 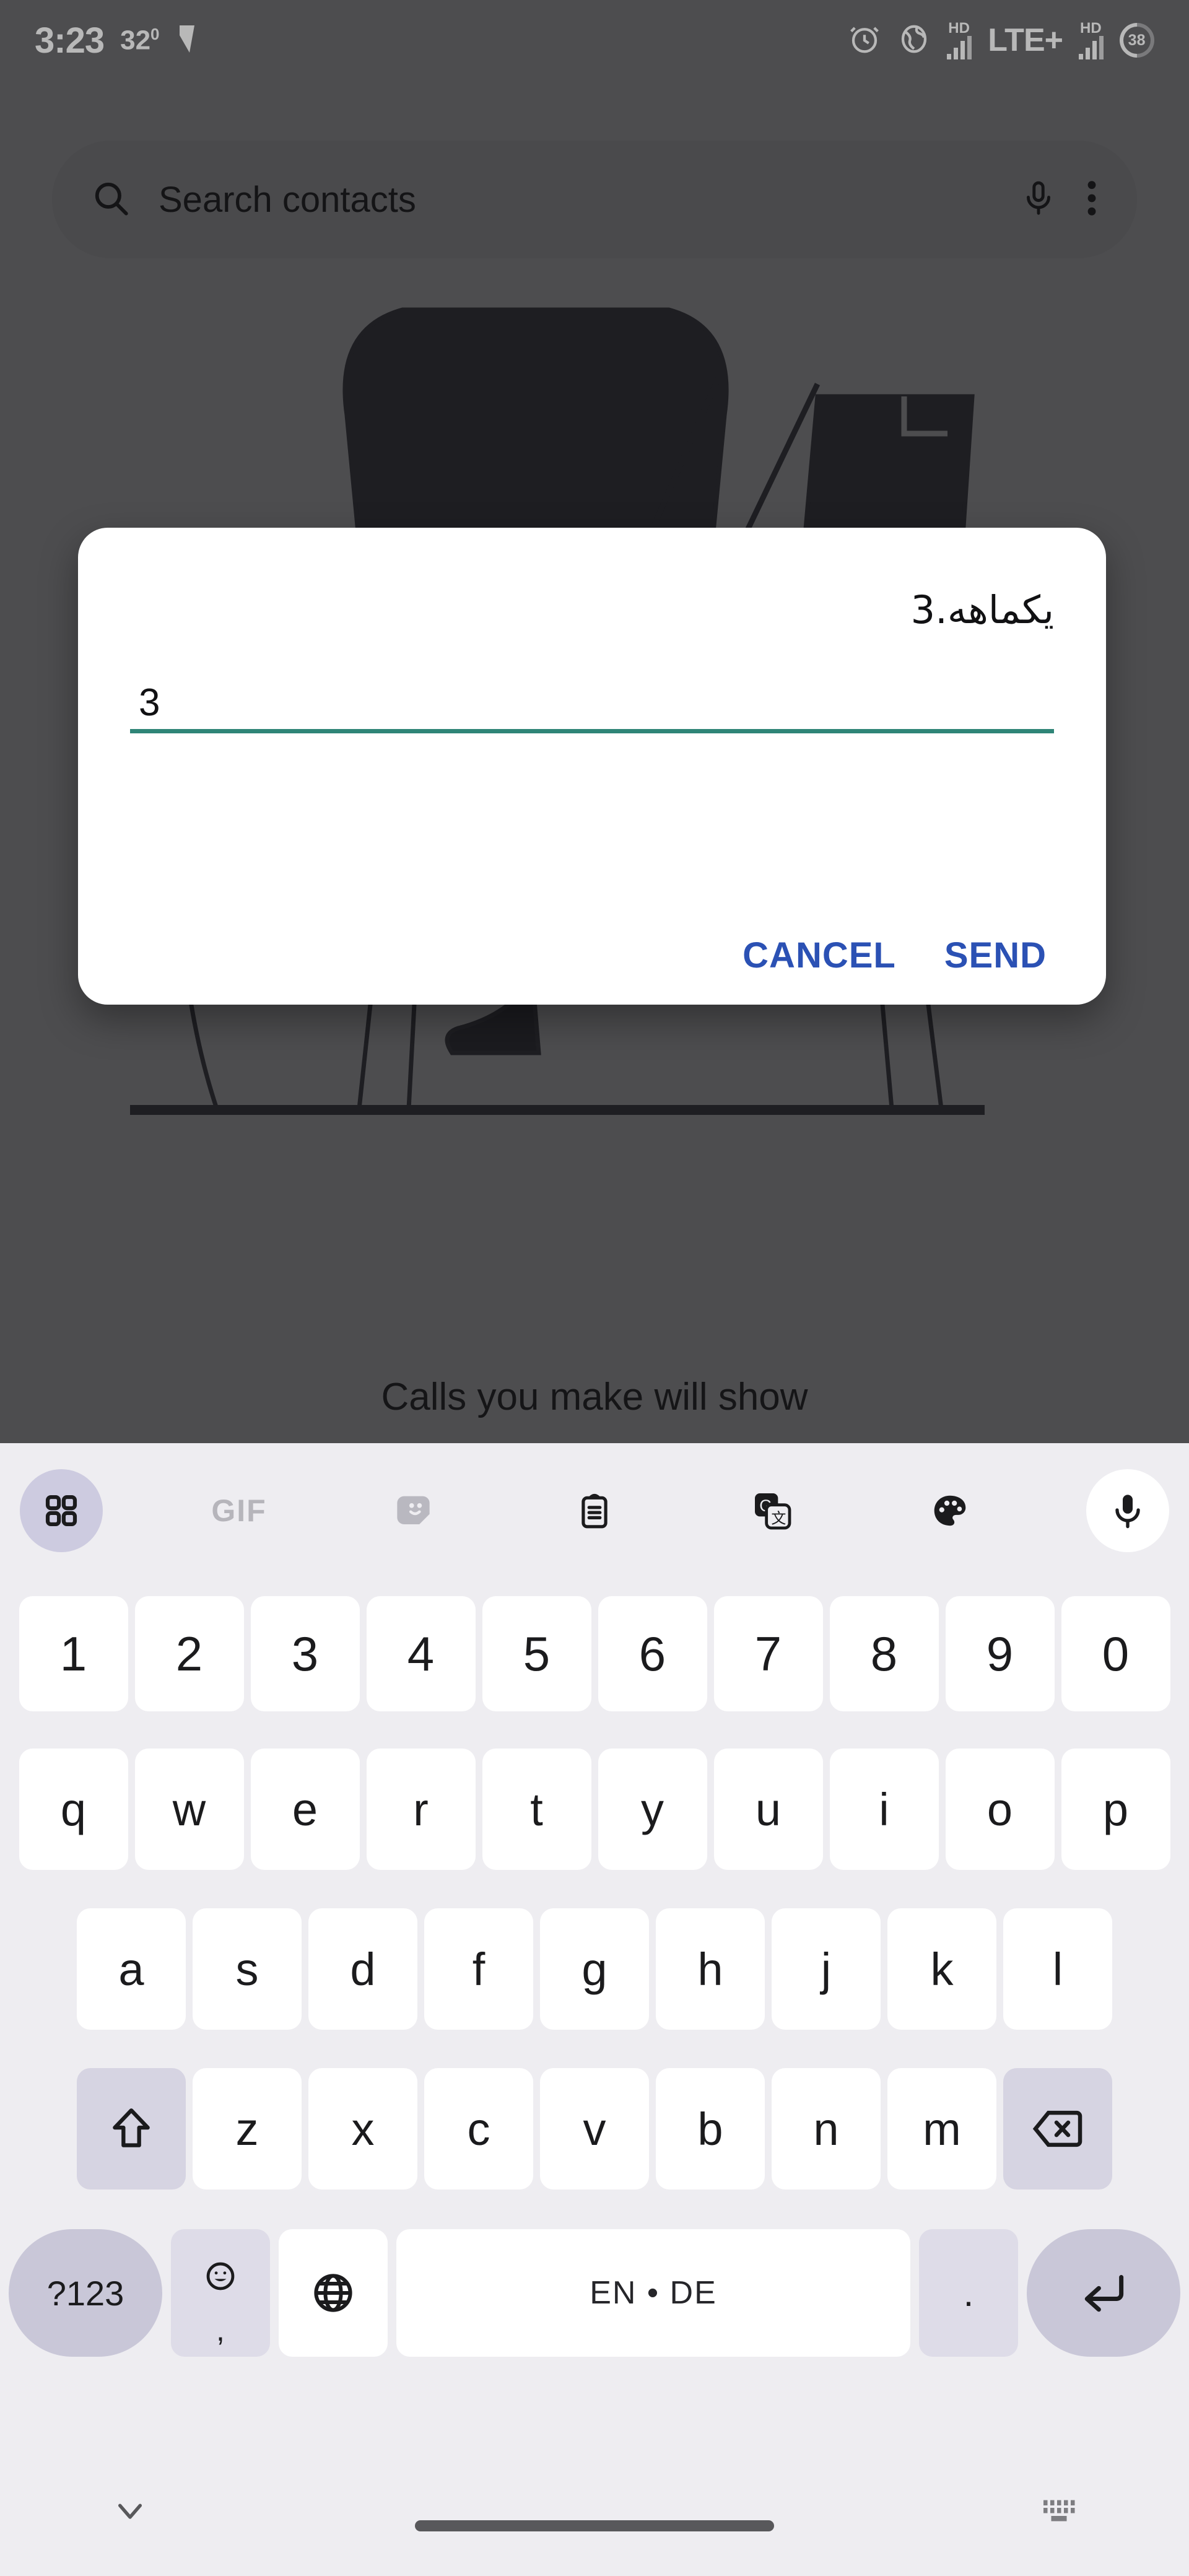 I want to click on navigation-bar, so click(x=594, y=2512).